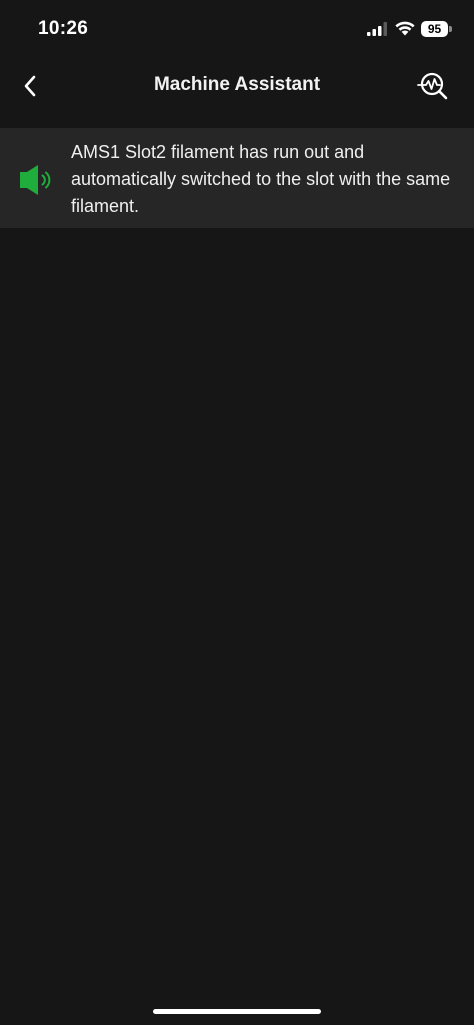  What do you see at coordinates (450, 29) in the screenshot?
I see `battery-tip` at bounding box center [450, 29].